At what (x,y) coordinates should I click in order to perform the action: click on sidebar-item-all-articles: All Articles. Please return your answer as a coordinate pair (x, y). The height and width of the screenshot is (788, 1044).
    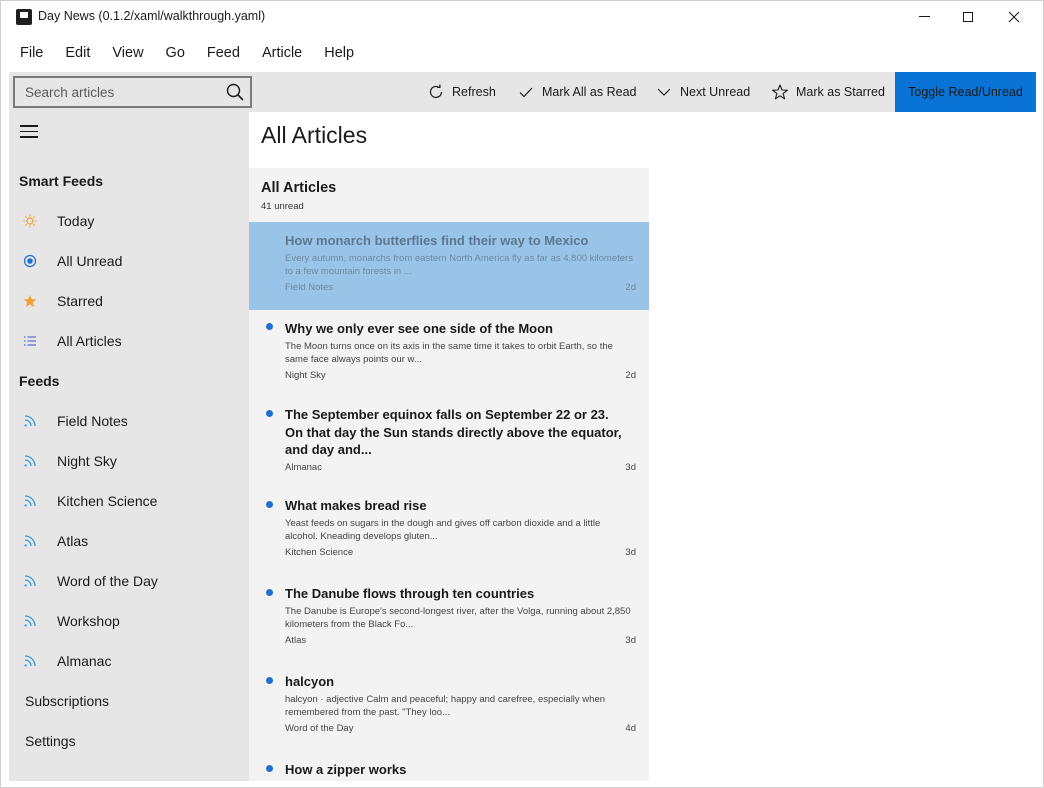
    Looking at the image, I should click on (129, 341).